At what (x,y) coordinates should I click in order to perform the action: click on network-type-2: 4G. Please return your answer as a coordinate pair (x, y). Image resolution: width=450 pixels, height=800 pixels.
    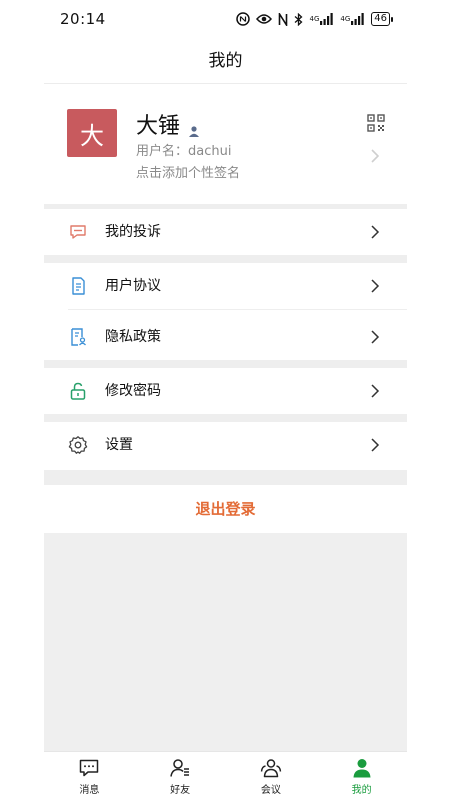
    Looking at the image, I should click on (345, 18).